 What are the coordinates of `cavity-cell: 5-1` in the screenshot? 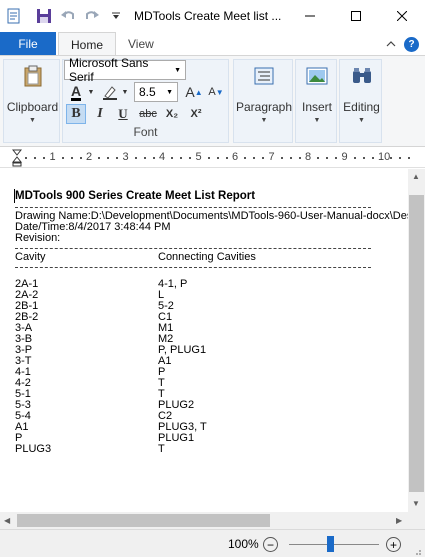 It's located at (23, 394).